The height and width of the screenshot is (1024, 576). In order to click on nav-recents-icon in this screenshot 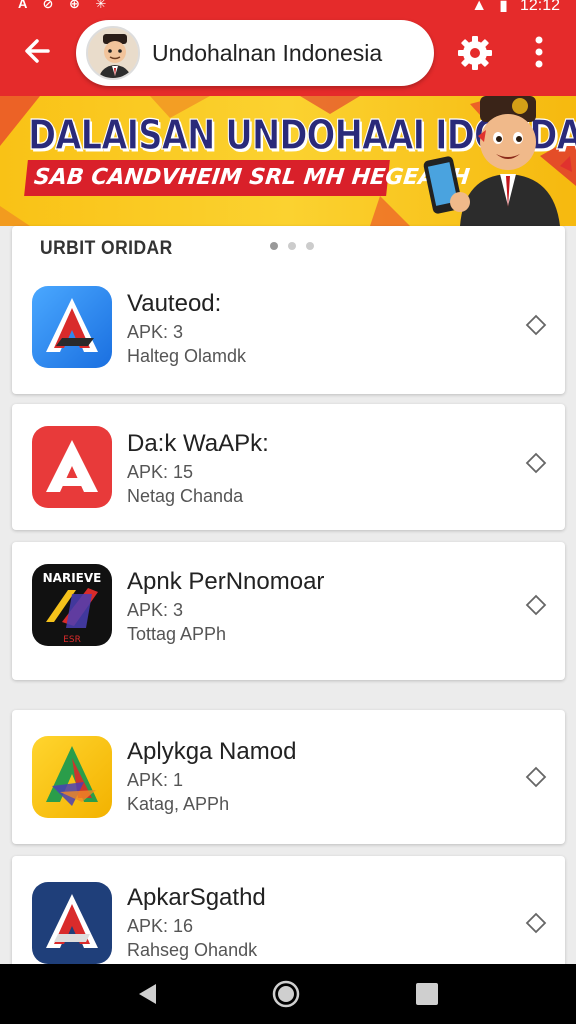, I will do `click(427, 994)`.